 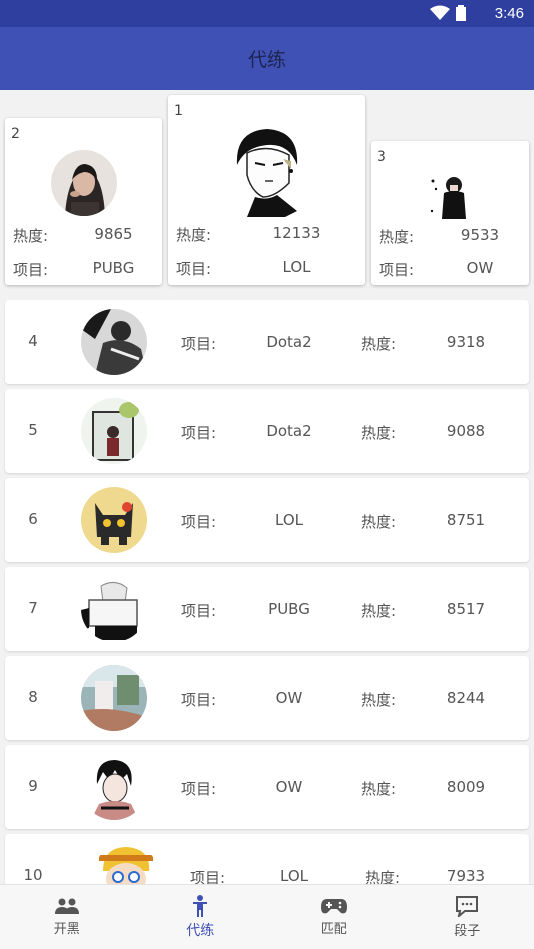 What do you see at coordinates (200, 930) in the screenshot?
I see `nav-label: 代练` at bounding box center [200, 930].